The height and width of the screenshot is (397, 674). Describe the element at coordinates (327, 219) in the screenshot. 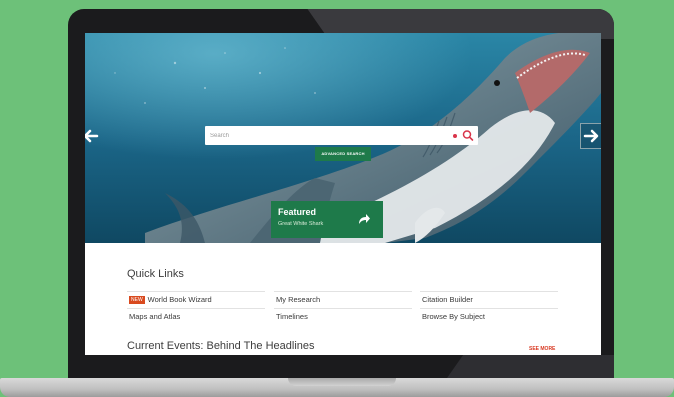

I see `featured-card: Featured Great White Shark` at that location.